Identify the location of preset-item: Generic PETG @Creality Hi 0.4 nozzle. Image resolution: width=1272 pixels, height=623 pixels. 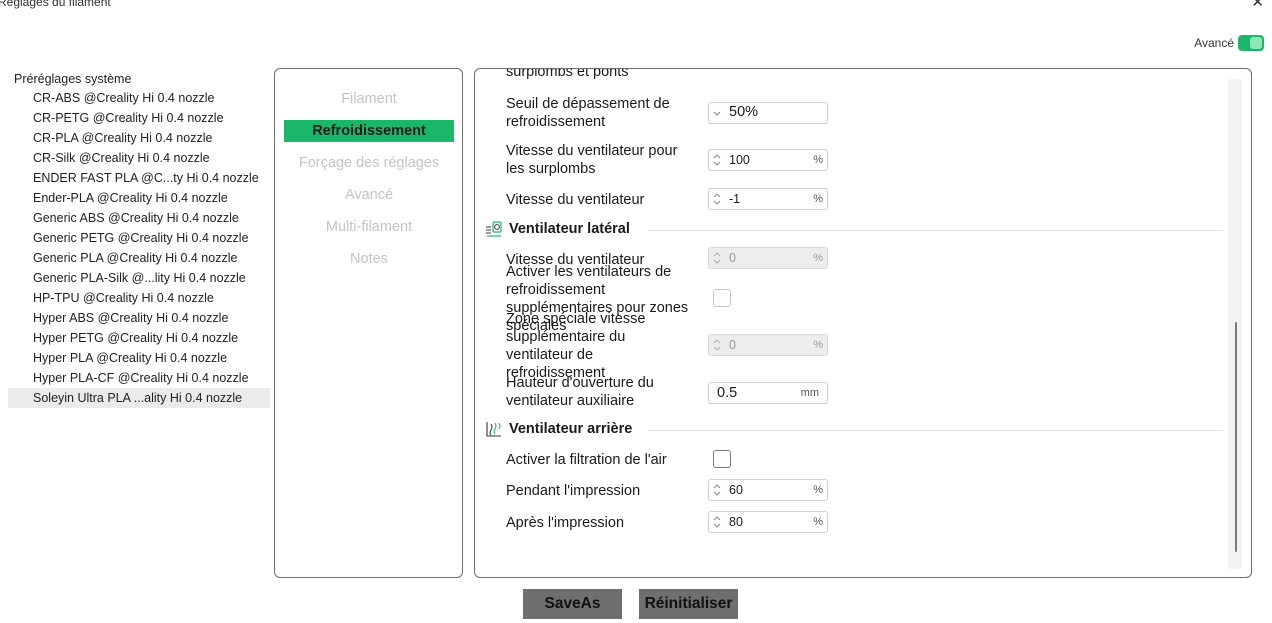
(139, 238).